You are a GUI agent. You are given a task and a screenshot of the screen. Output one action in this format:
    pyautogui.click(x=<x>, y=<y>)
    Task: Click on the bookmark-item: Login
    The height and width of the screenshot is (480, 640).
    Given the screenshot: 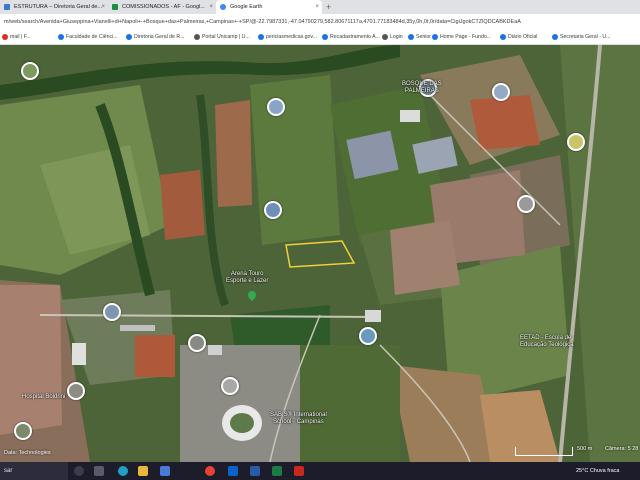 What is the action you would take?
    pyautogui.click(x=392, y=37)
    